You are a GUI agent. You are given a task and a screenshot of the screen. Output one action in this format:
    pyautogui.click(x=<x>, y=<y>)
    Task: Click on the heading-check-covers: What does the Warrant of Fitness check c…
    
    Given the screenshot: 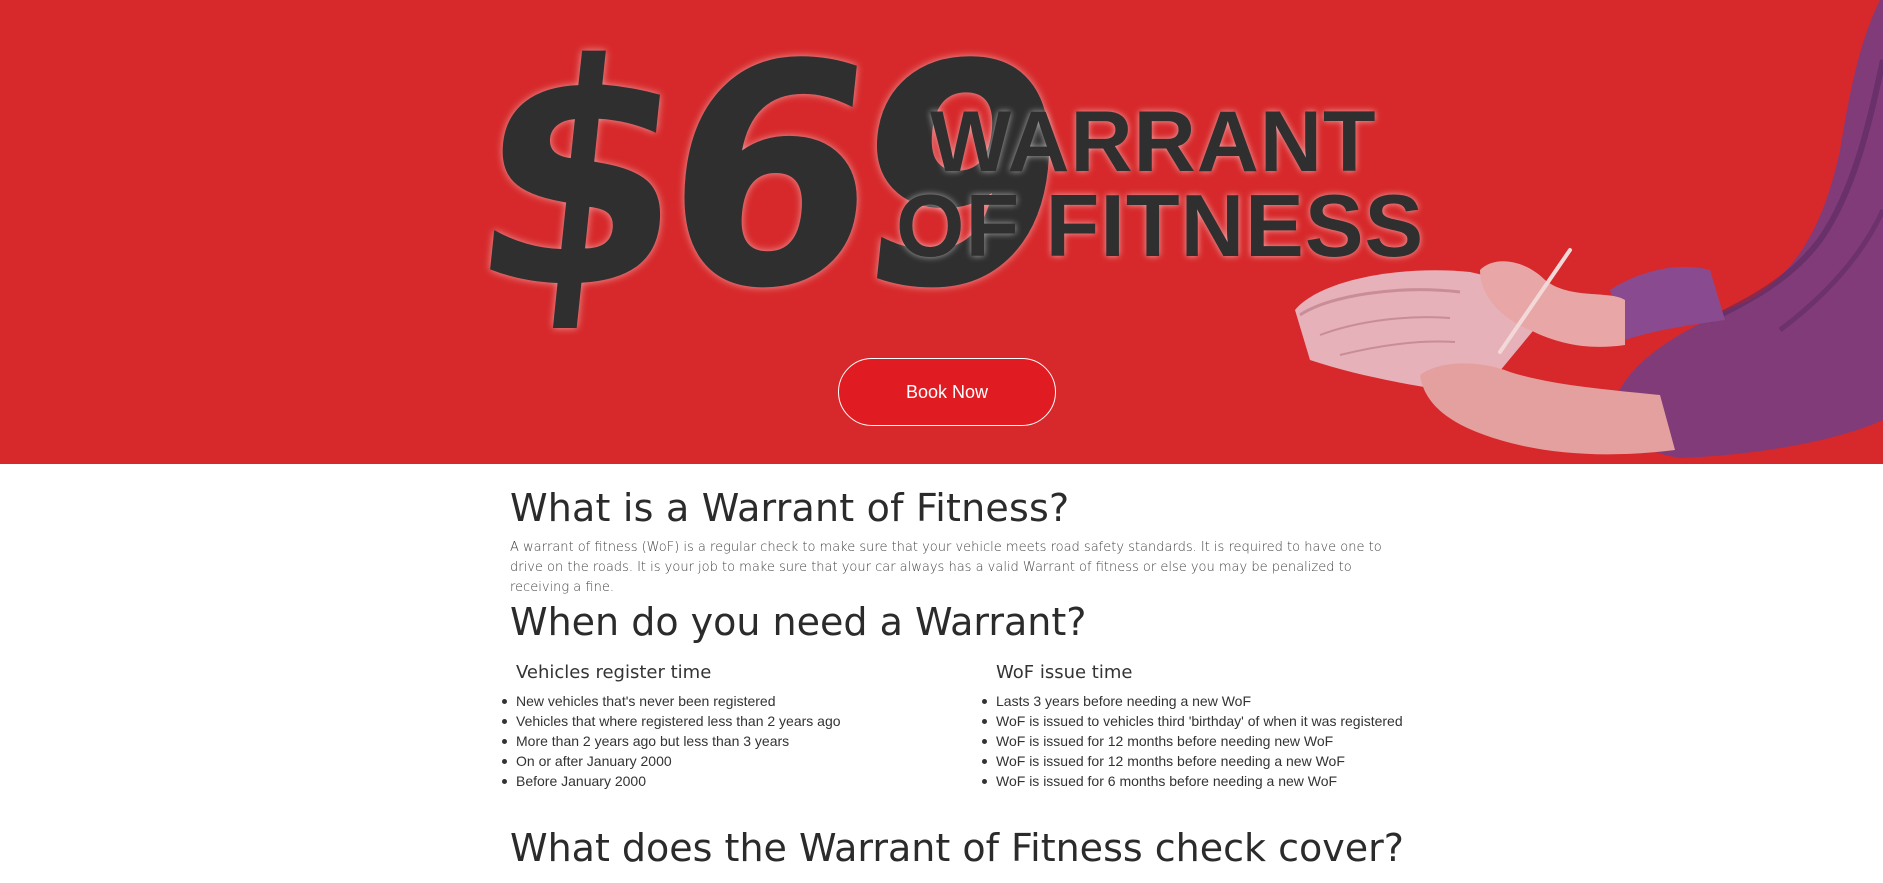 What is the action you would take?
    pyautogui.click(x=957, y=848)
    